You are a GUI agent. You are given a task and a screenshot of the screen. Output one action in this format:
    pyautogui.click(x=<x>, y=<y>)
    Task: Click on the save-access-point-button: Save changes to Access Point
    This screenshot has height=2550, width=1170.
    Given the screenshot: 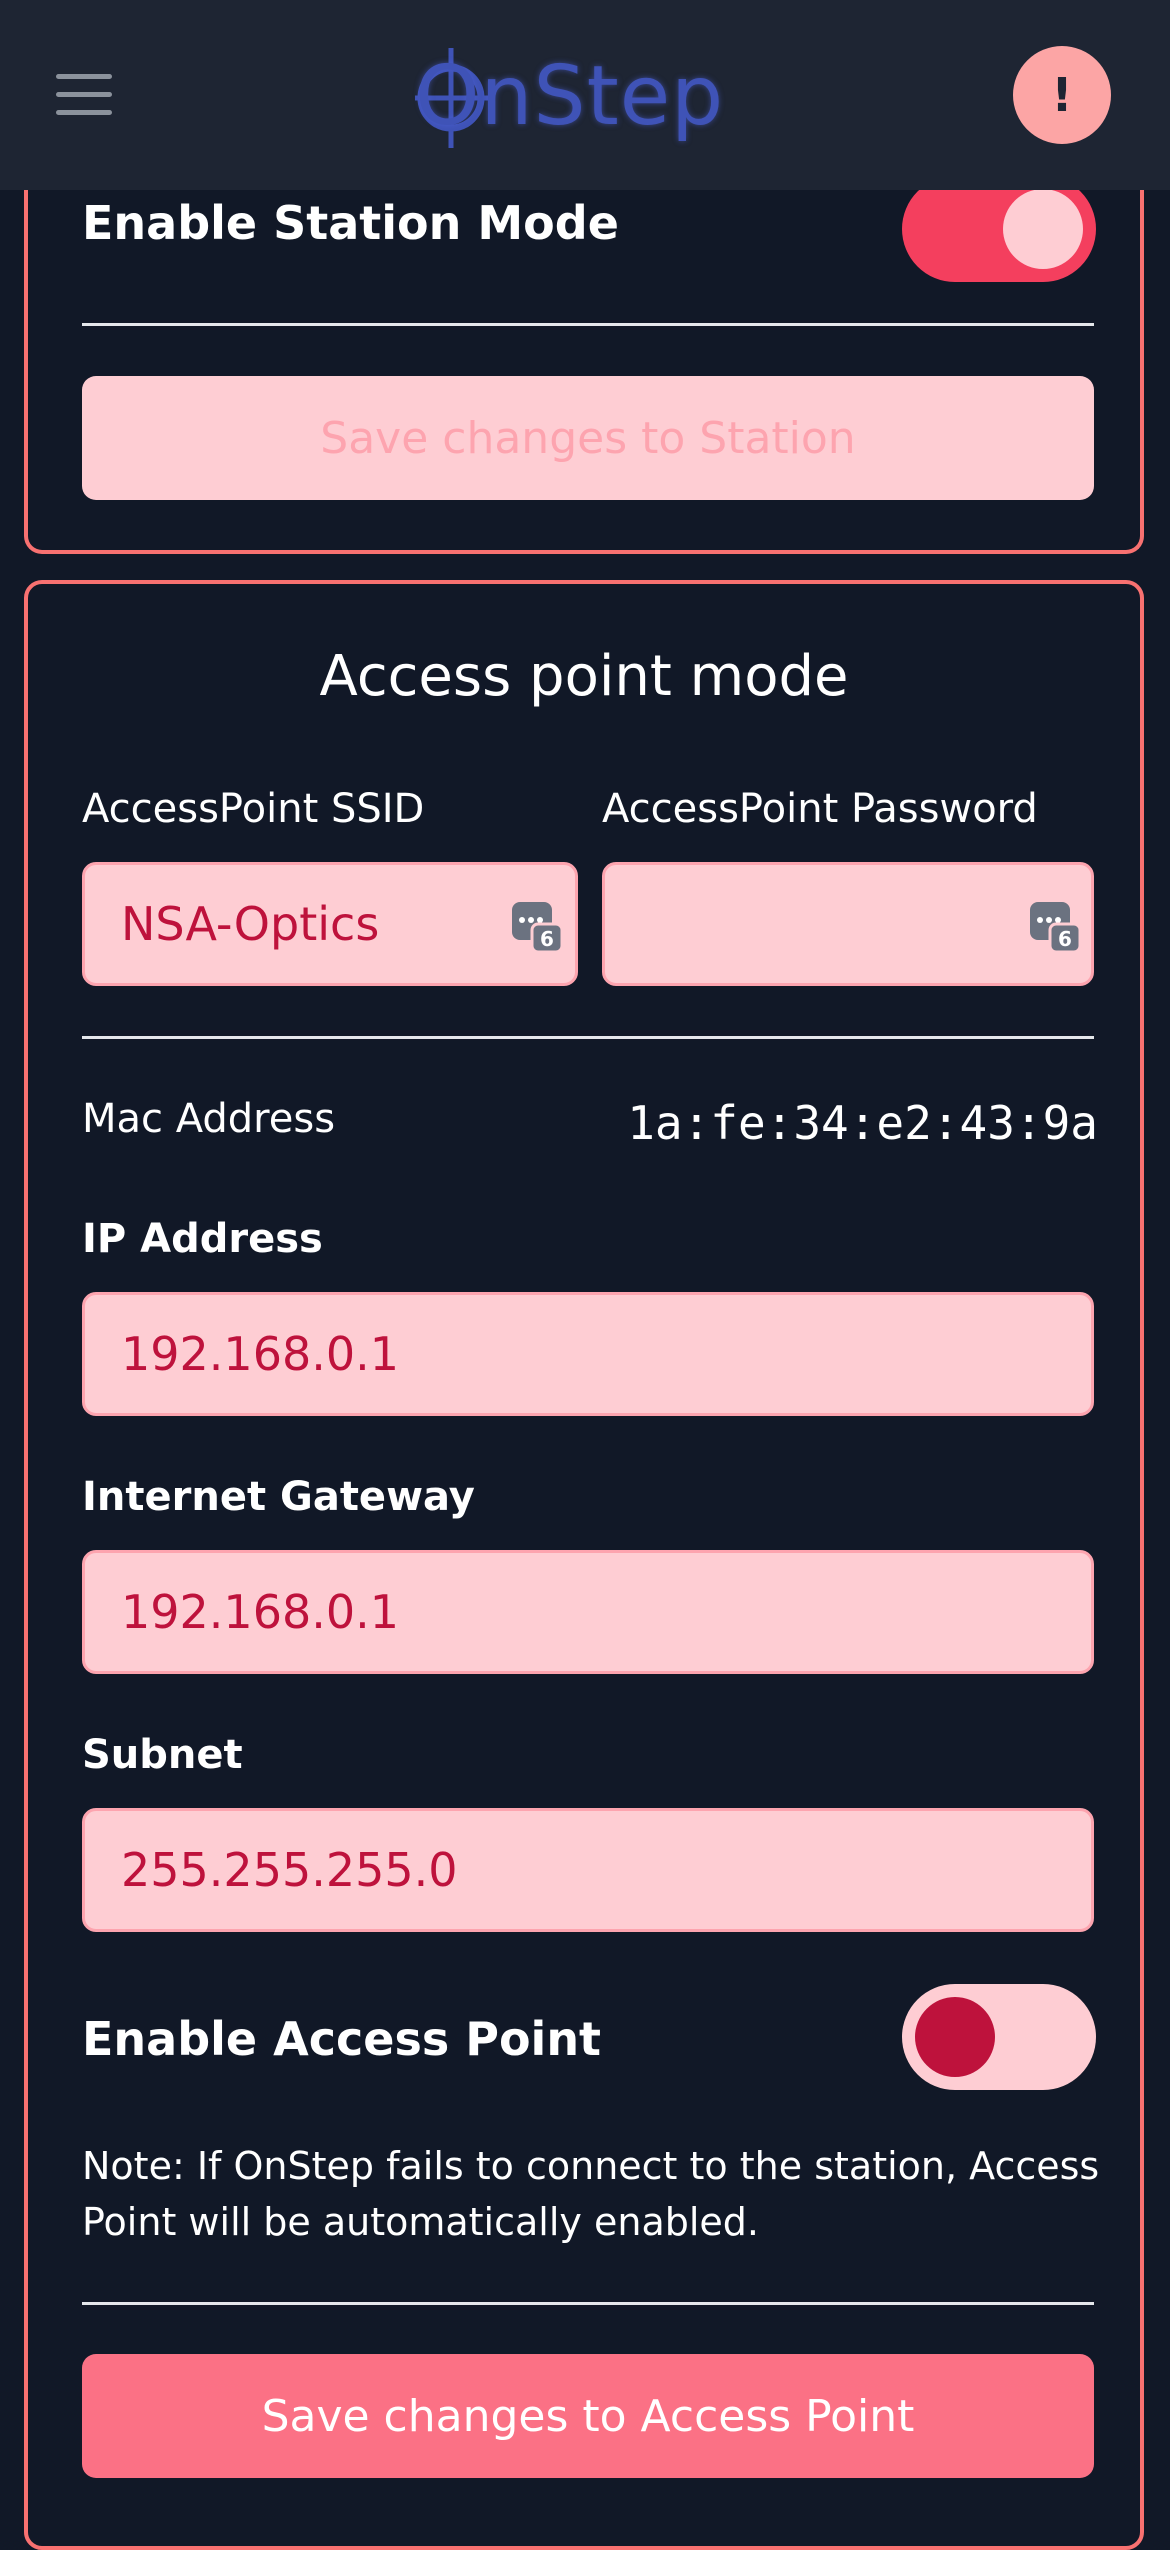 What is the action you would take?
    pyautogui.click(x=588, y=2416)
    